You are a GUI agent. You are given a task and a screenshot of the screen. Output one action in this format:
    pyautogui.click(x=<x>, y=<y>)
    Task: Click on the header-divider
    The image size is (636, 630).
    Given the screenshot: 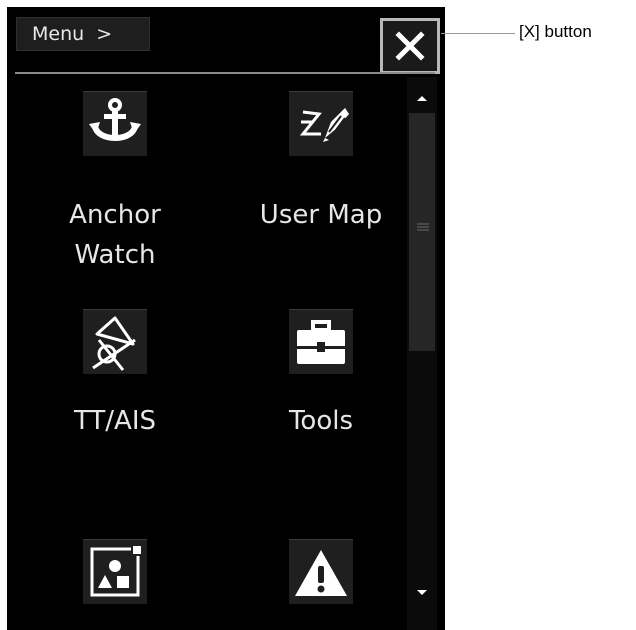 What is the action you would take?
    pyautogui.click(x=225, y=73)
    